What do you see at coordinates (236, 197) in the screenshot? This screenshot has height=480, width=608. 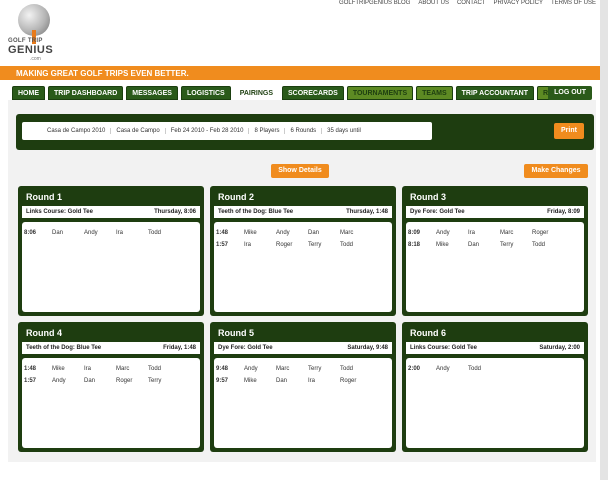 I see `round-title: Round 2` at bounding box center [236, 197].